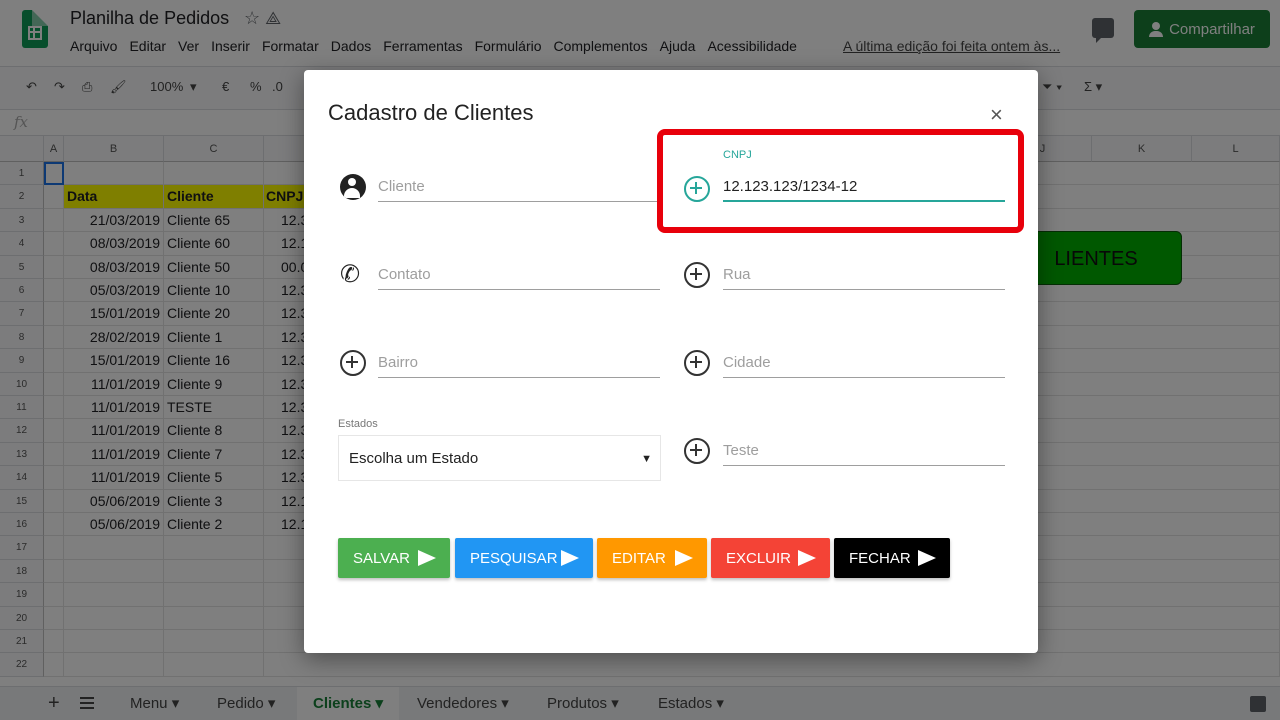  What do you see at coordinates (864, 275) in the screenshot?
I see `rua-input` at bounding box center [864, 275].